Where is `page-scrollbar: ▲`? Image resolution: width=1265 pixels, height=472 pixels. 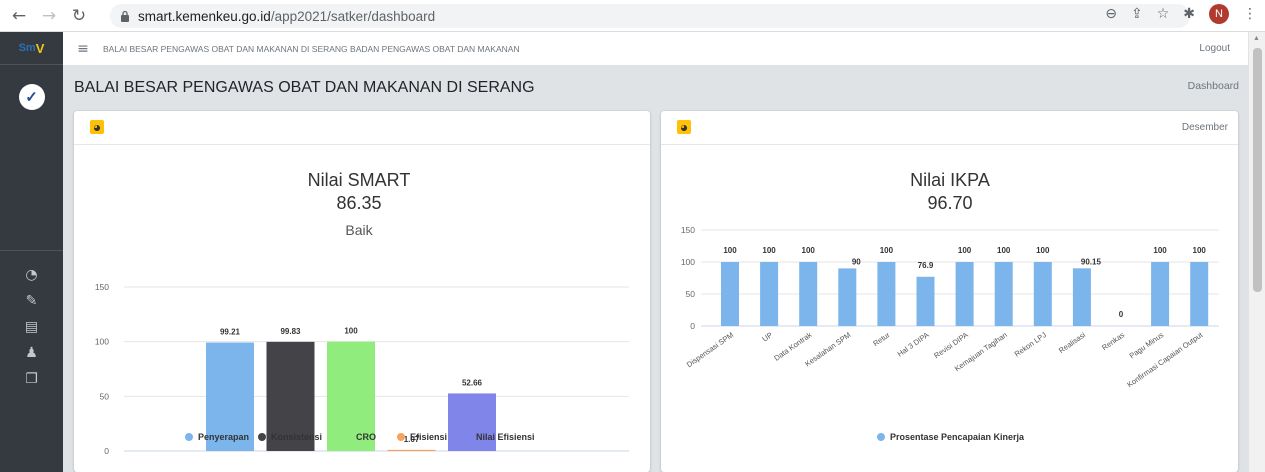
page-scrollbar: ▲ is located at coordinates (1256, 252).